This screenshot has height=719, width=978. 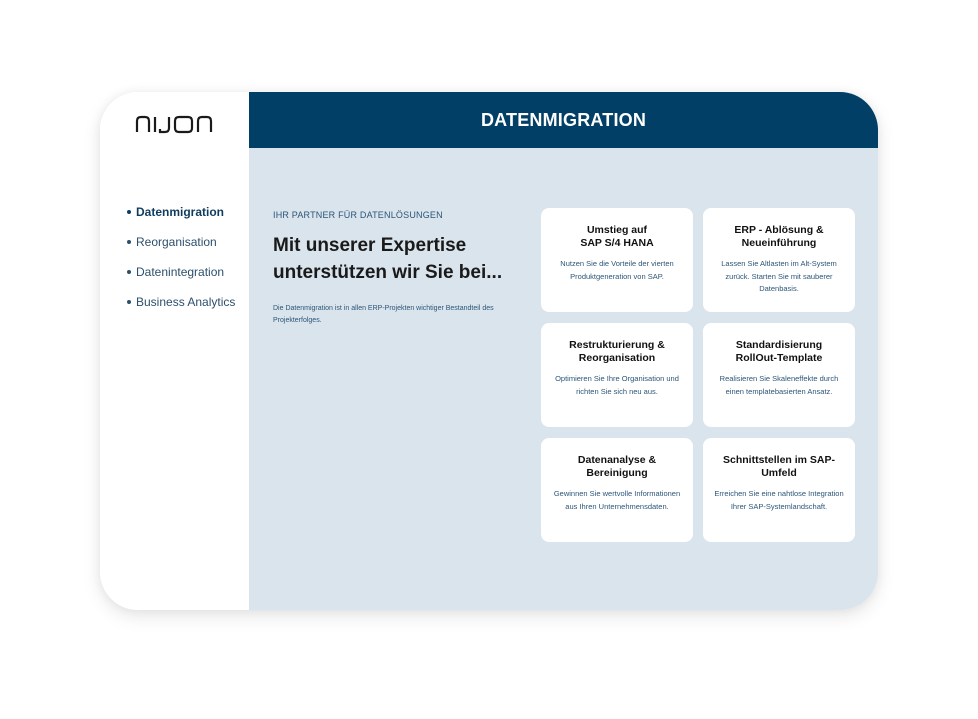 What do you see at coordinates (180, 212) in the screenshot?
I see `sidebar-item-label: Datenmigration` at bounding box center [180, 212].